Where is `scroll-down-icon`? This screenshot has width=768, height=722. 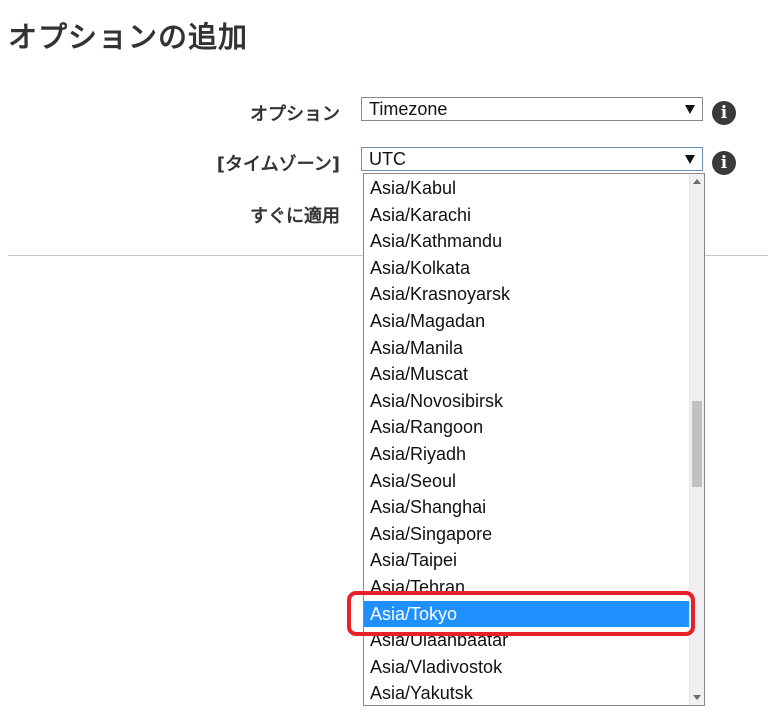 scroll-down-icon is located at coordinates (697, 697).